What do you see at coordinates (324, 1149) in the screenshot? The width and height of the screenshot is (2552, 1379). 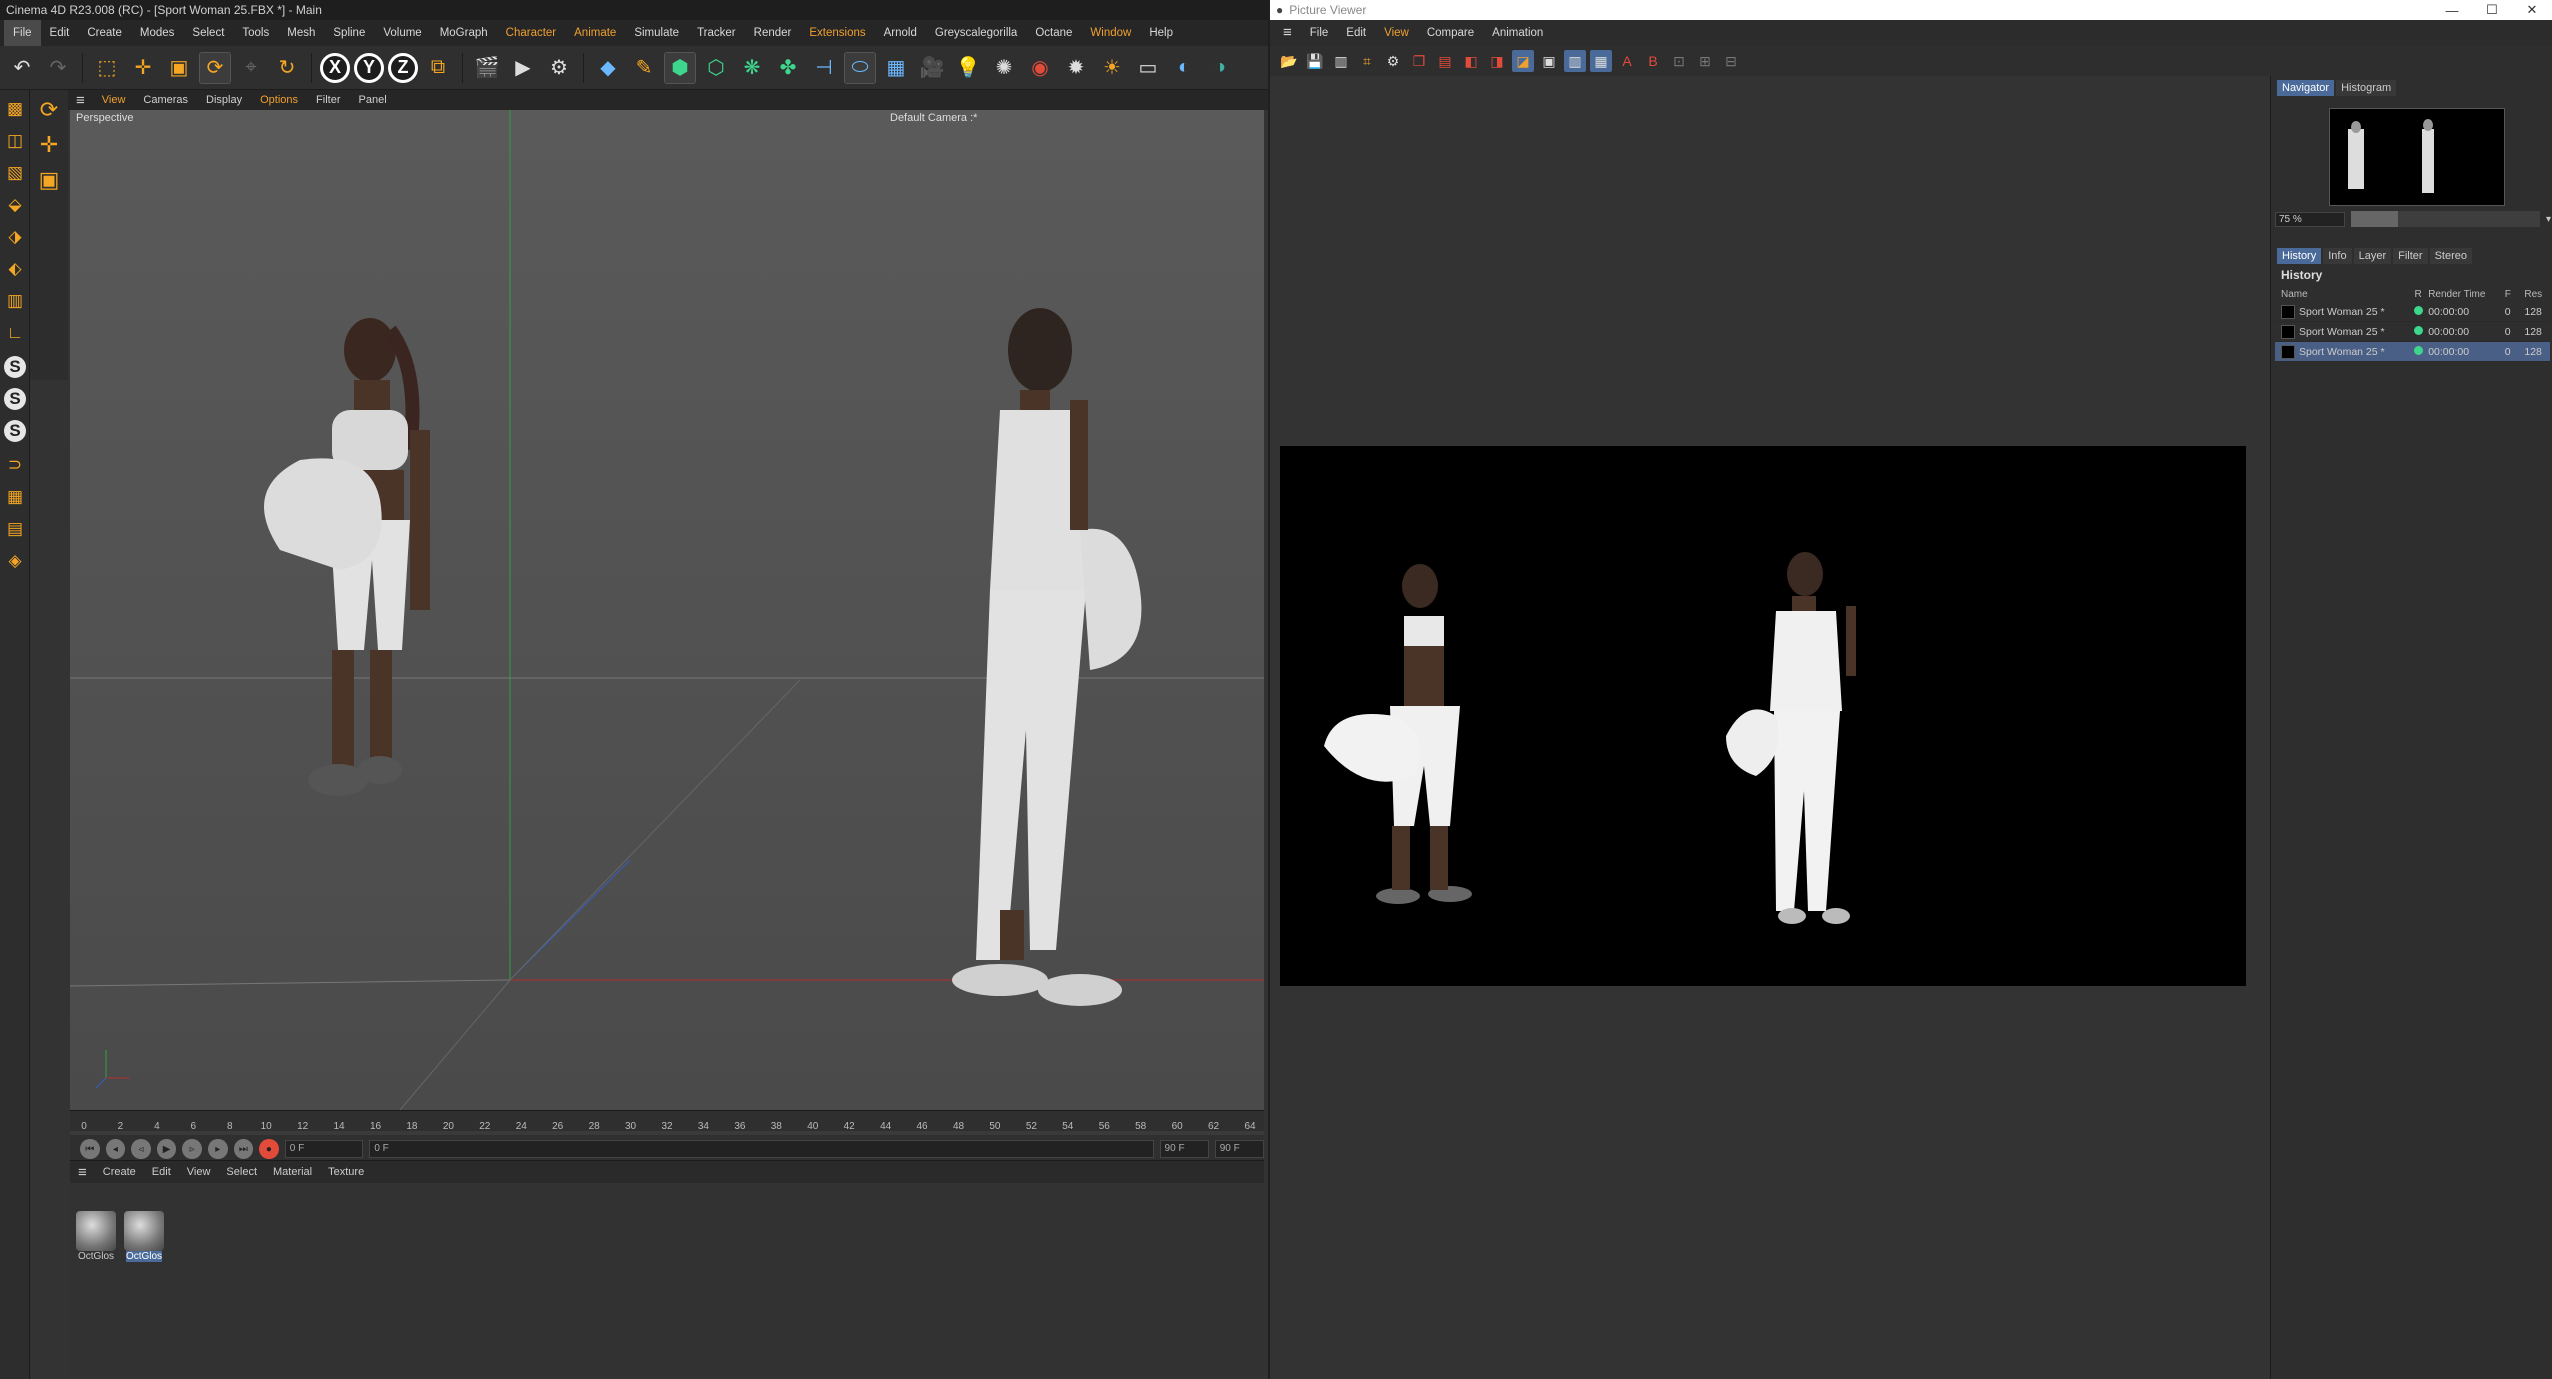 I see `current-frame-field: 0 F` at bounding box center [324, 1149].